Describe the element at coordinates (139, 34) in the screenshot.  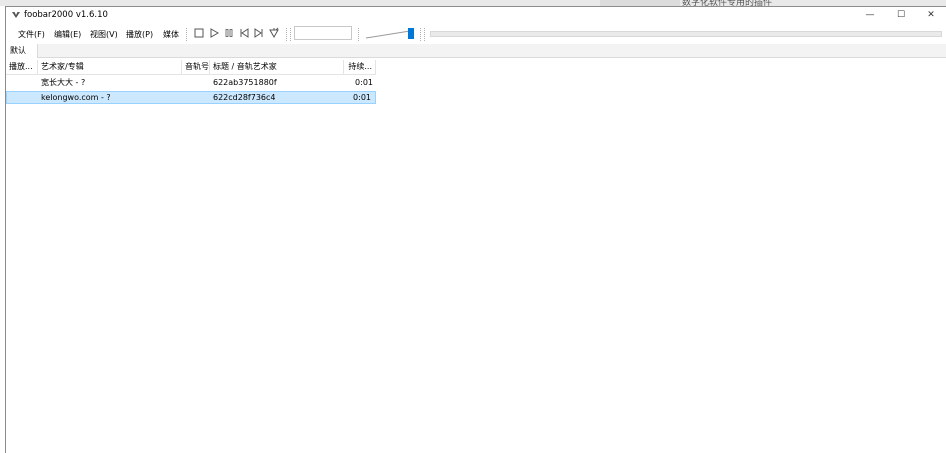
I see `menu-playback: 播放(P)` at that location.